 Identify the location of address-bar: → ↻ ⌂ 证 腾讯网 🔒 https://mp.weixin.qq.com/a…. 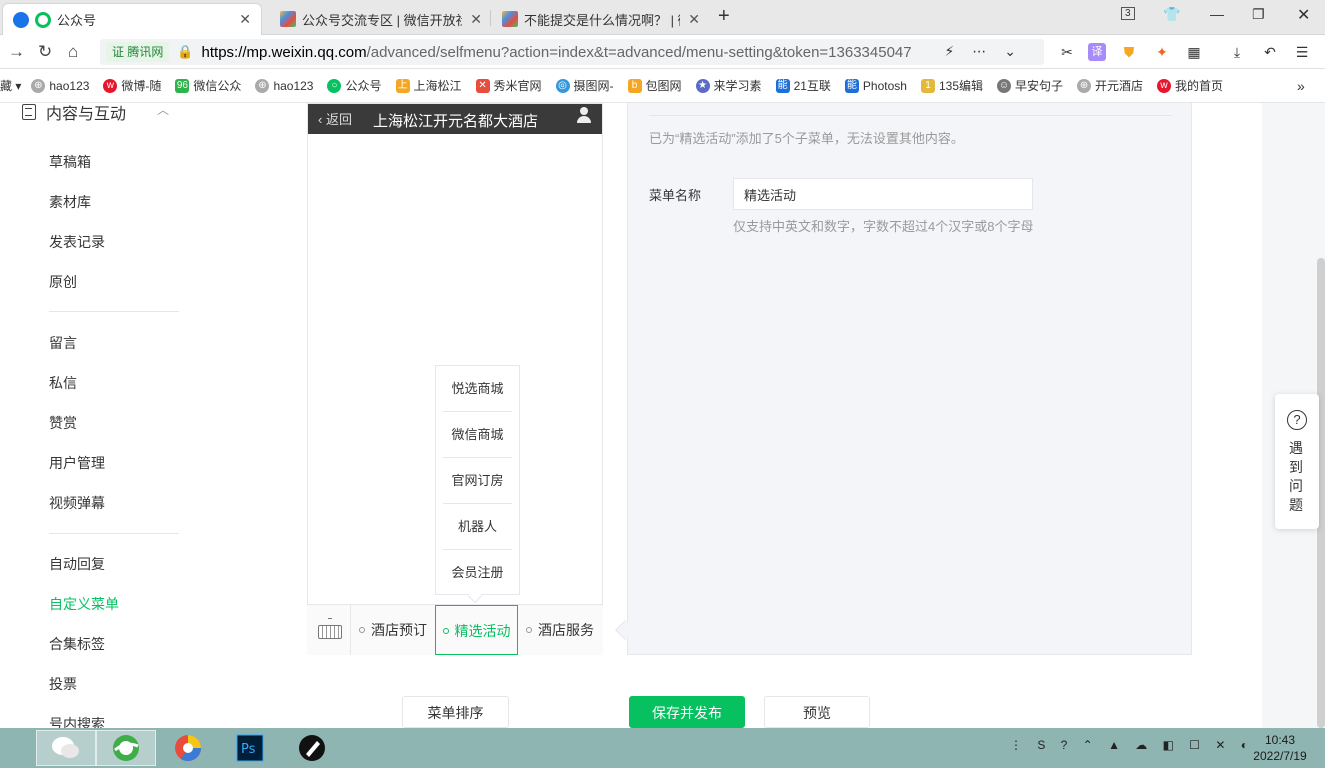
(662, 52).